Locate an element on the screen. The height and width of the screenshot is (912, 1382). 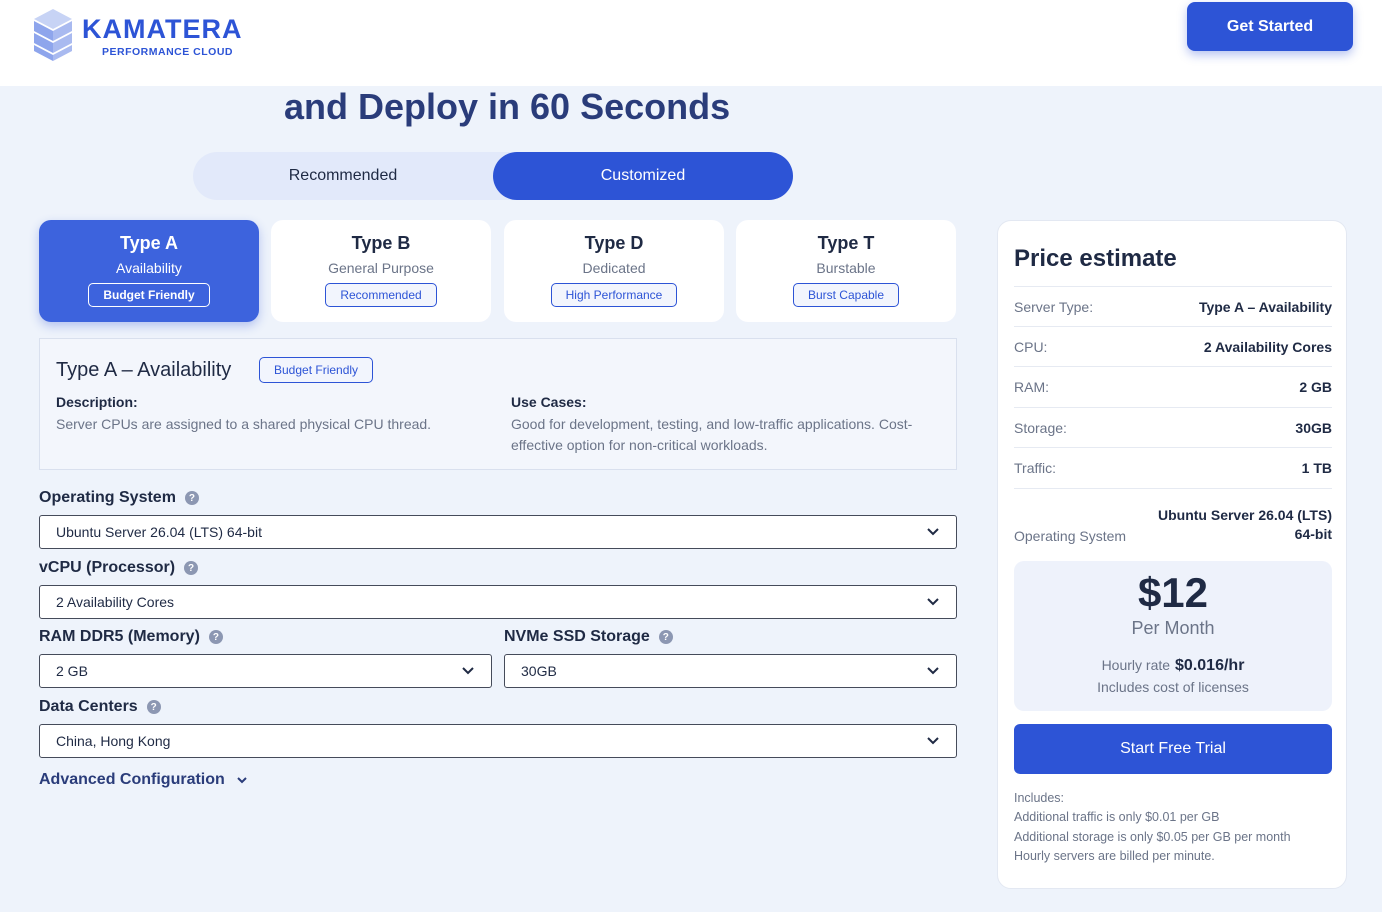
type-card-b: Type B General Purpose Recommended is located at coordinates (381, 271).